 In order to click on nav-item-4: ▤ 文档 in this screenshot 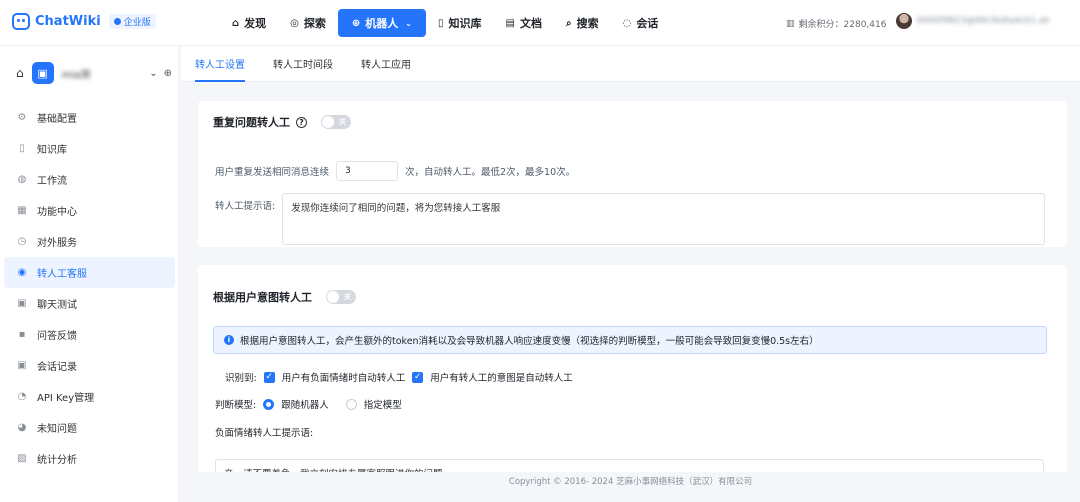, I will do `click(524, 23)`.